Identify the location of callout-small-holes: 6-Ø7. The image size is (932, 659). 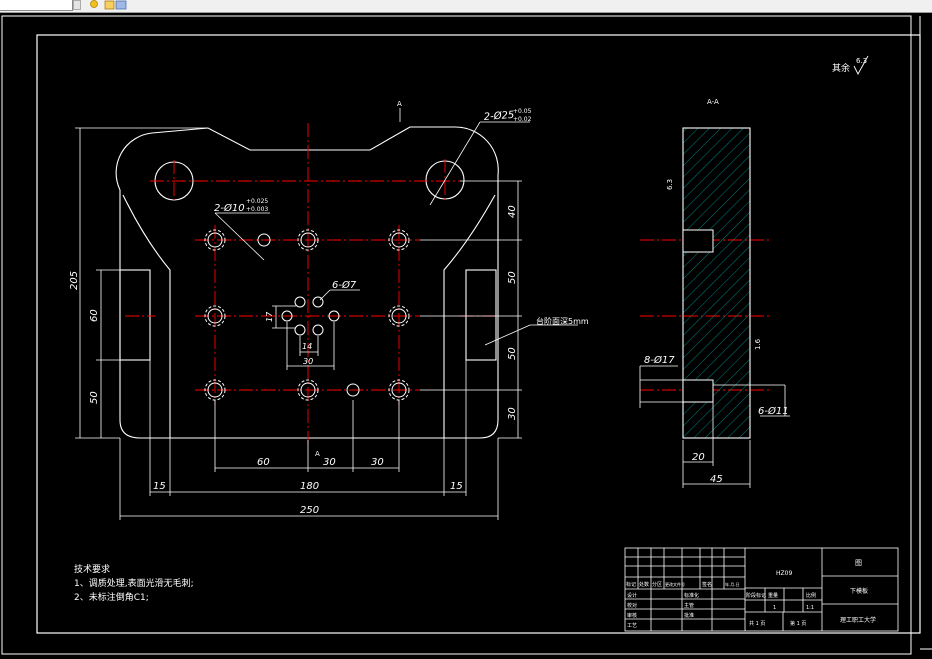
(344, 285).